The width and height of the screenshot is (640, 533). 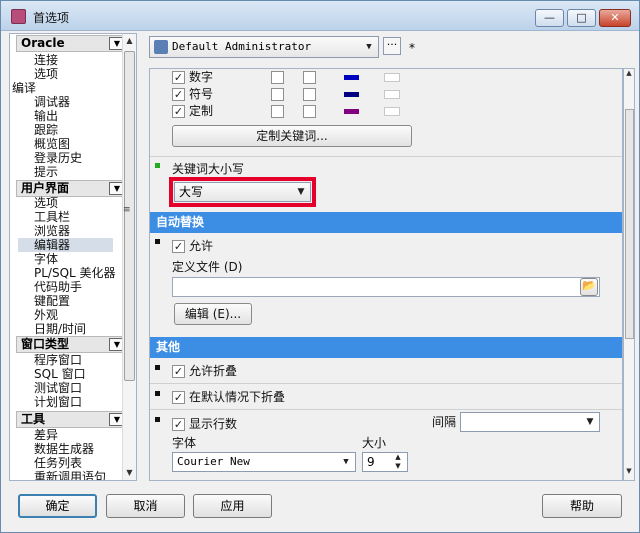 I want to click on folder-open-icon: 📂, so click(x=589, y=287).